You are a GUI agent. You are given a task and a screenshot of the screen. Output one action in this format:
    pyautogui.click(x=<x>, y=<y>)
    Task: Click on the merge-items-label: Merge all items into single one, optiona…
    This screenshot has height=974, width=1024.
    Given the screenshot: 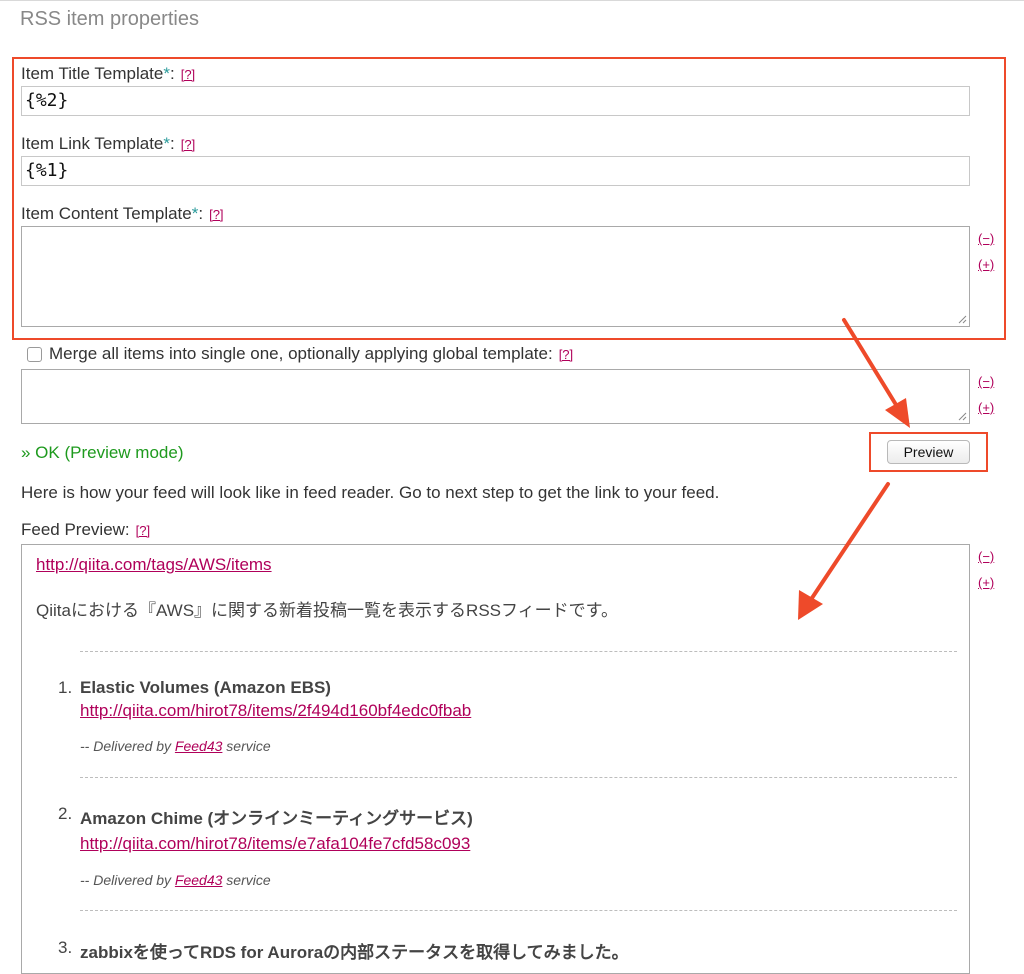 What is the action you would take?
    pyautogui.click(x=301, y=353)
    